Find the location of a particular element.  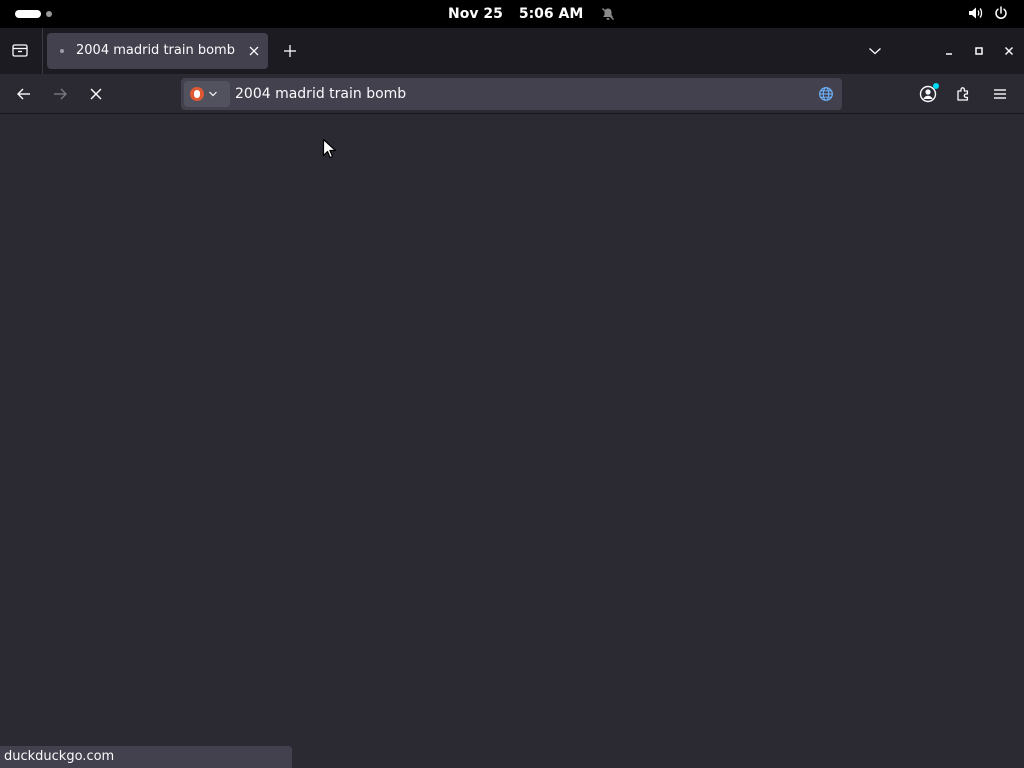

account-button is located at coordinates (928, 94).